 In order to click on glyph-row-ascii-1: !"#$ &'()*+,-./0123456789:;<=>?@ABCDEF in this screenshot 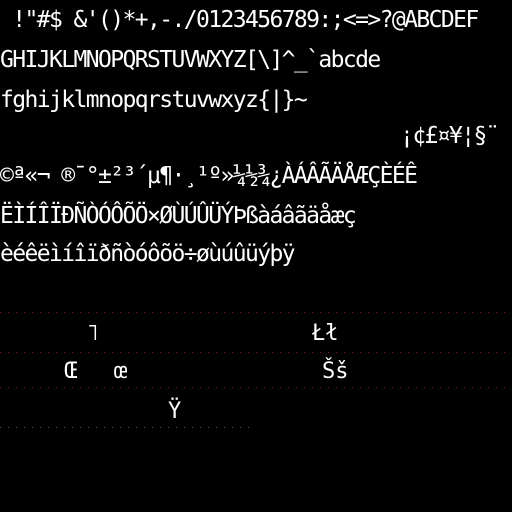, I will do `click(239, 20)`.